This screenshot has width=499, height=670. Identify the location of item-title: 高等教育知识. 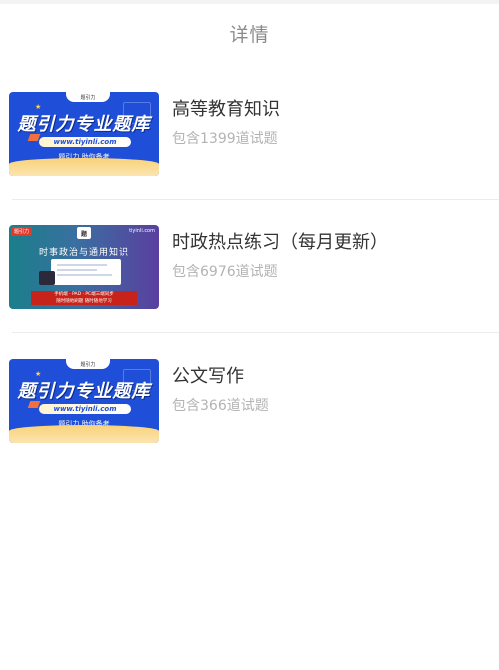
(226, 109).